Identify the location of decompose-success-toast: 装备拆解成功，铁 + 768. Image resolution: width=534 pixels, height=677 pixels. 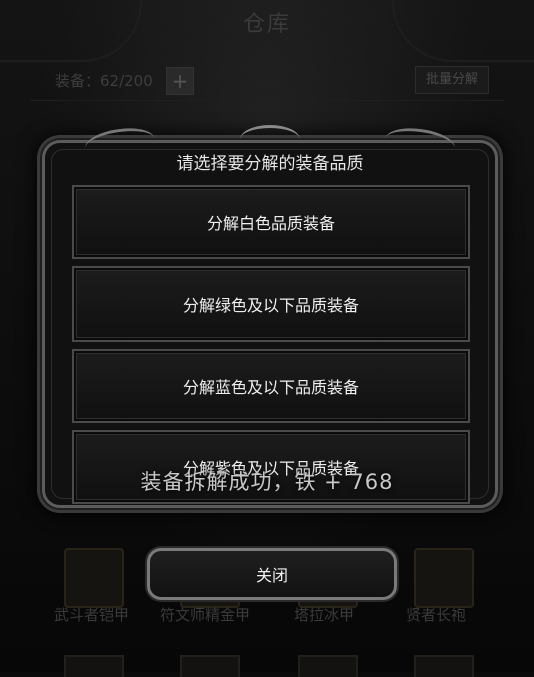
(267, 482).